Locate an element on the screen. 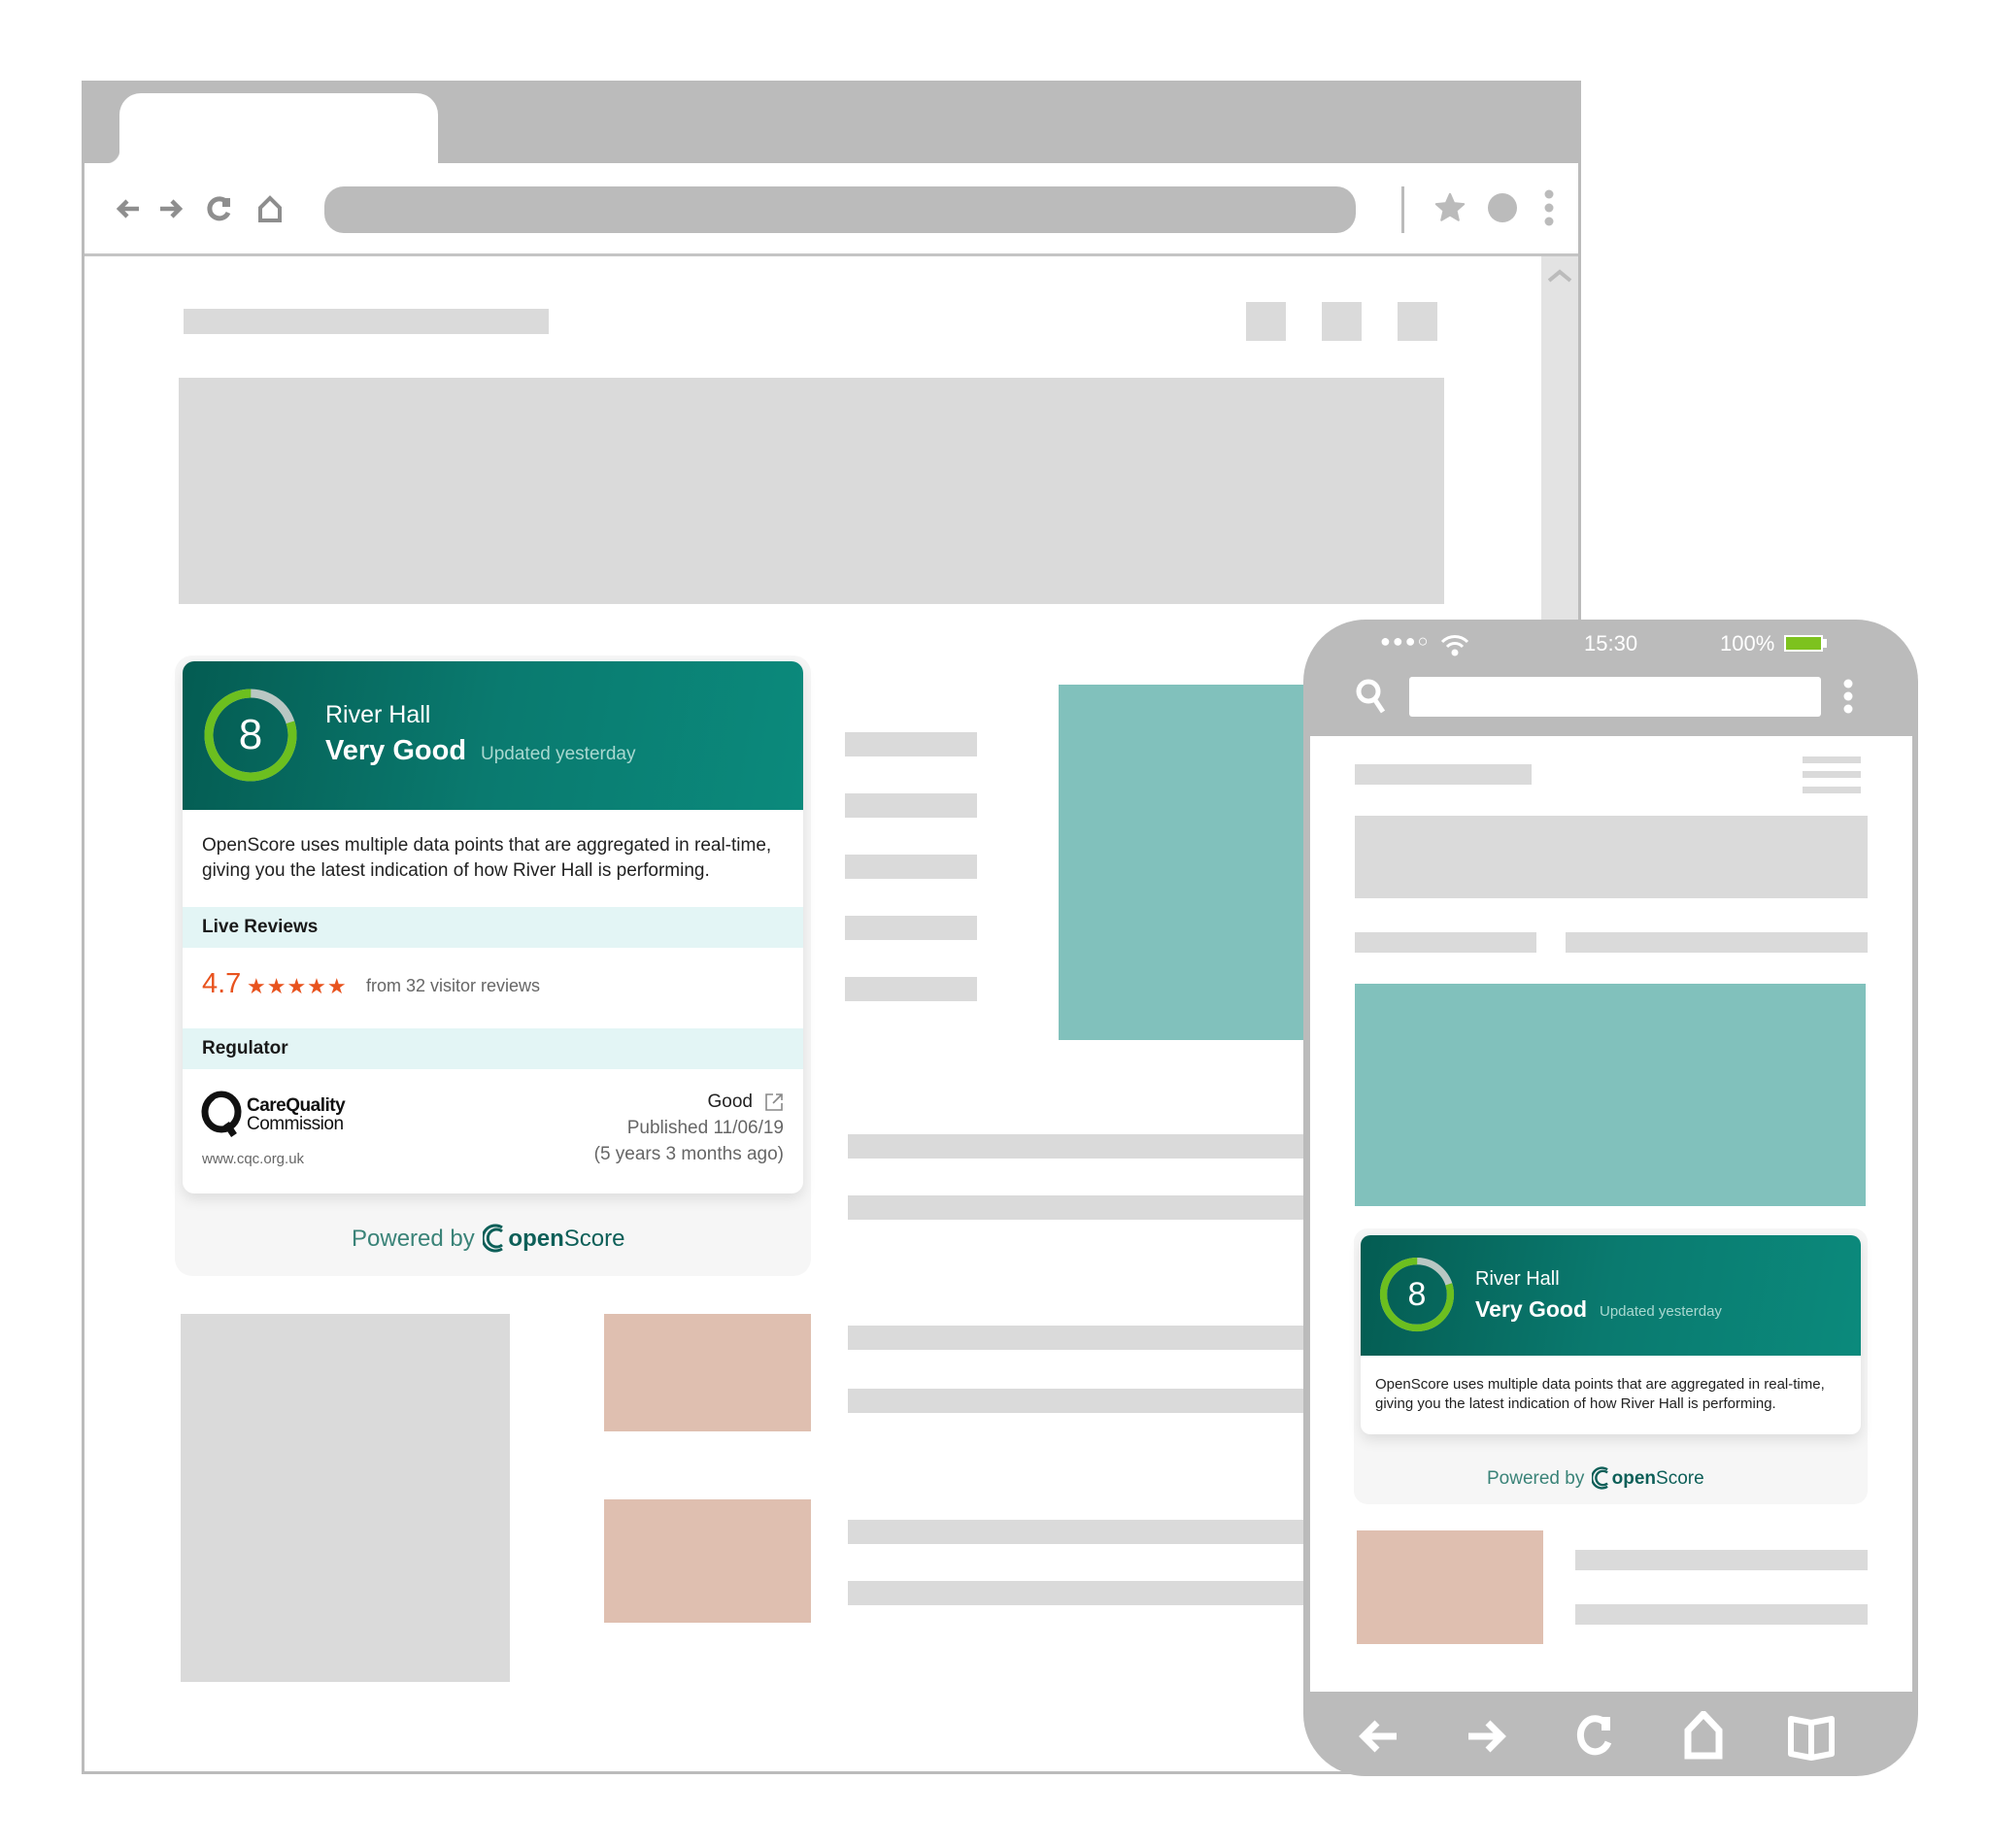  cqc-logo-icon is located at coordinates (221, 1114).